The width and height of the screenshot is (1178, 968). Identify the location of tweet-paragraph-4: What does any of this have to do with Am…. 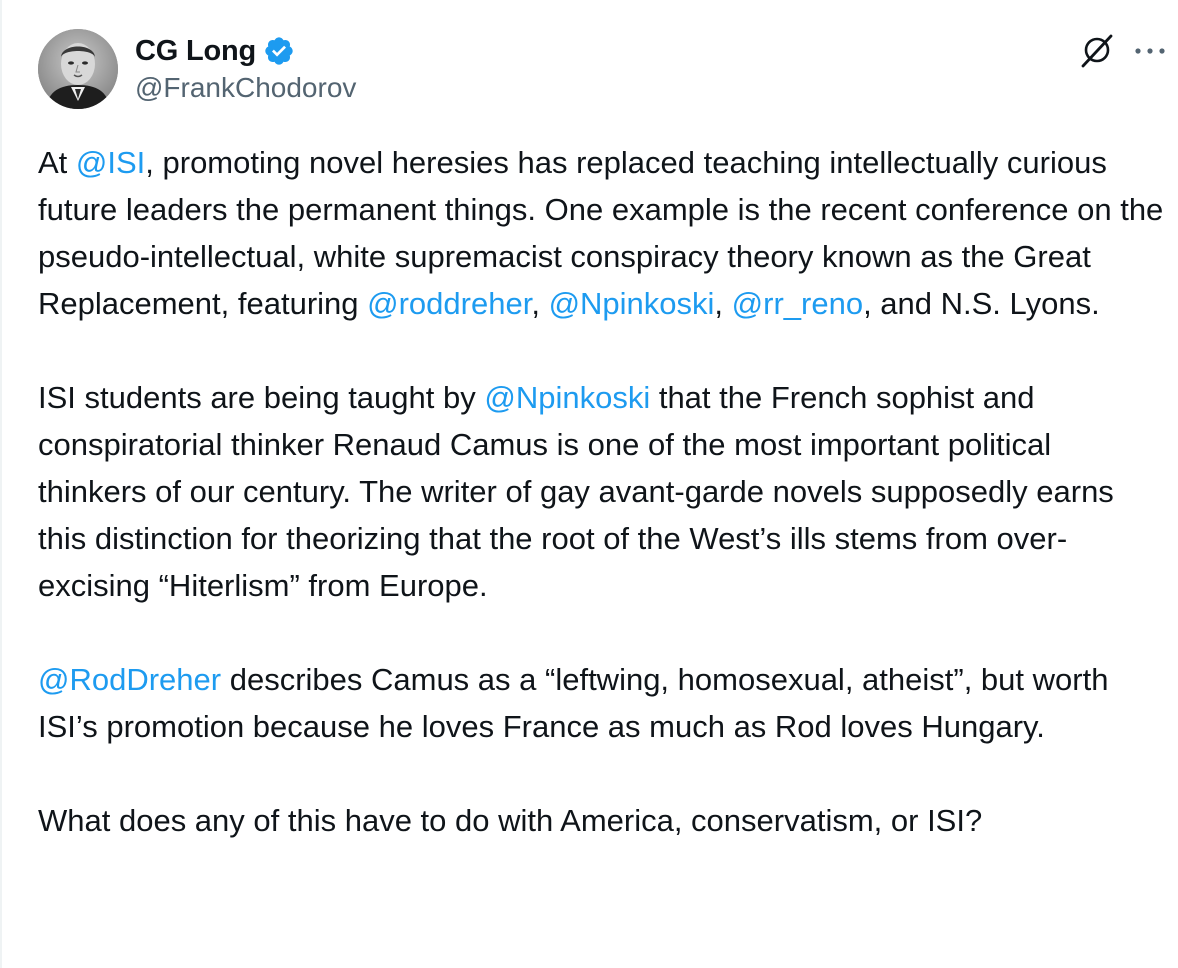
(603, 820).